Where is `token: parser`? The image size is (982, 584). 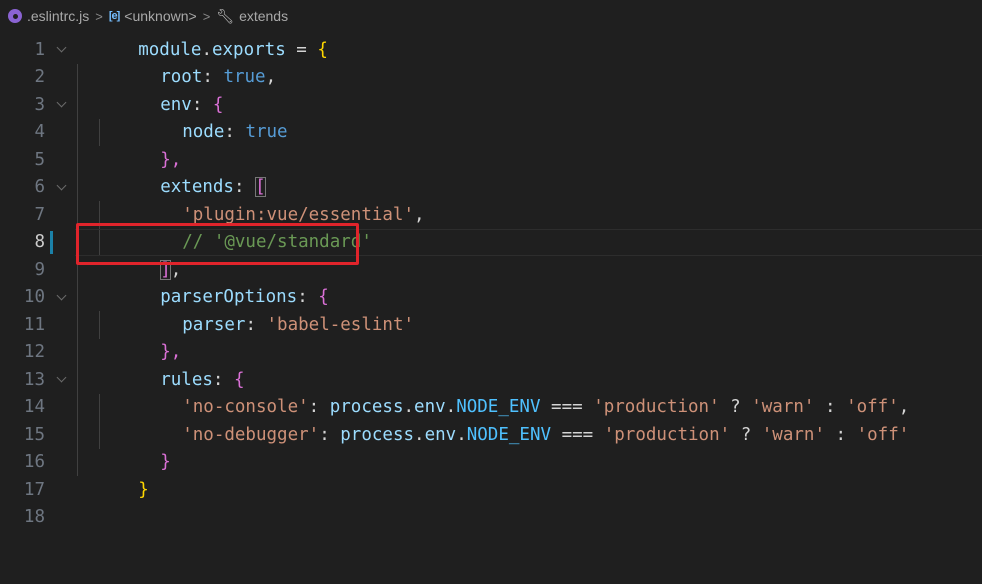
token: parser is located at coordinates (214, 324).